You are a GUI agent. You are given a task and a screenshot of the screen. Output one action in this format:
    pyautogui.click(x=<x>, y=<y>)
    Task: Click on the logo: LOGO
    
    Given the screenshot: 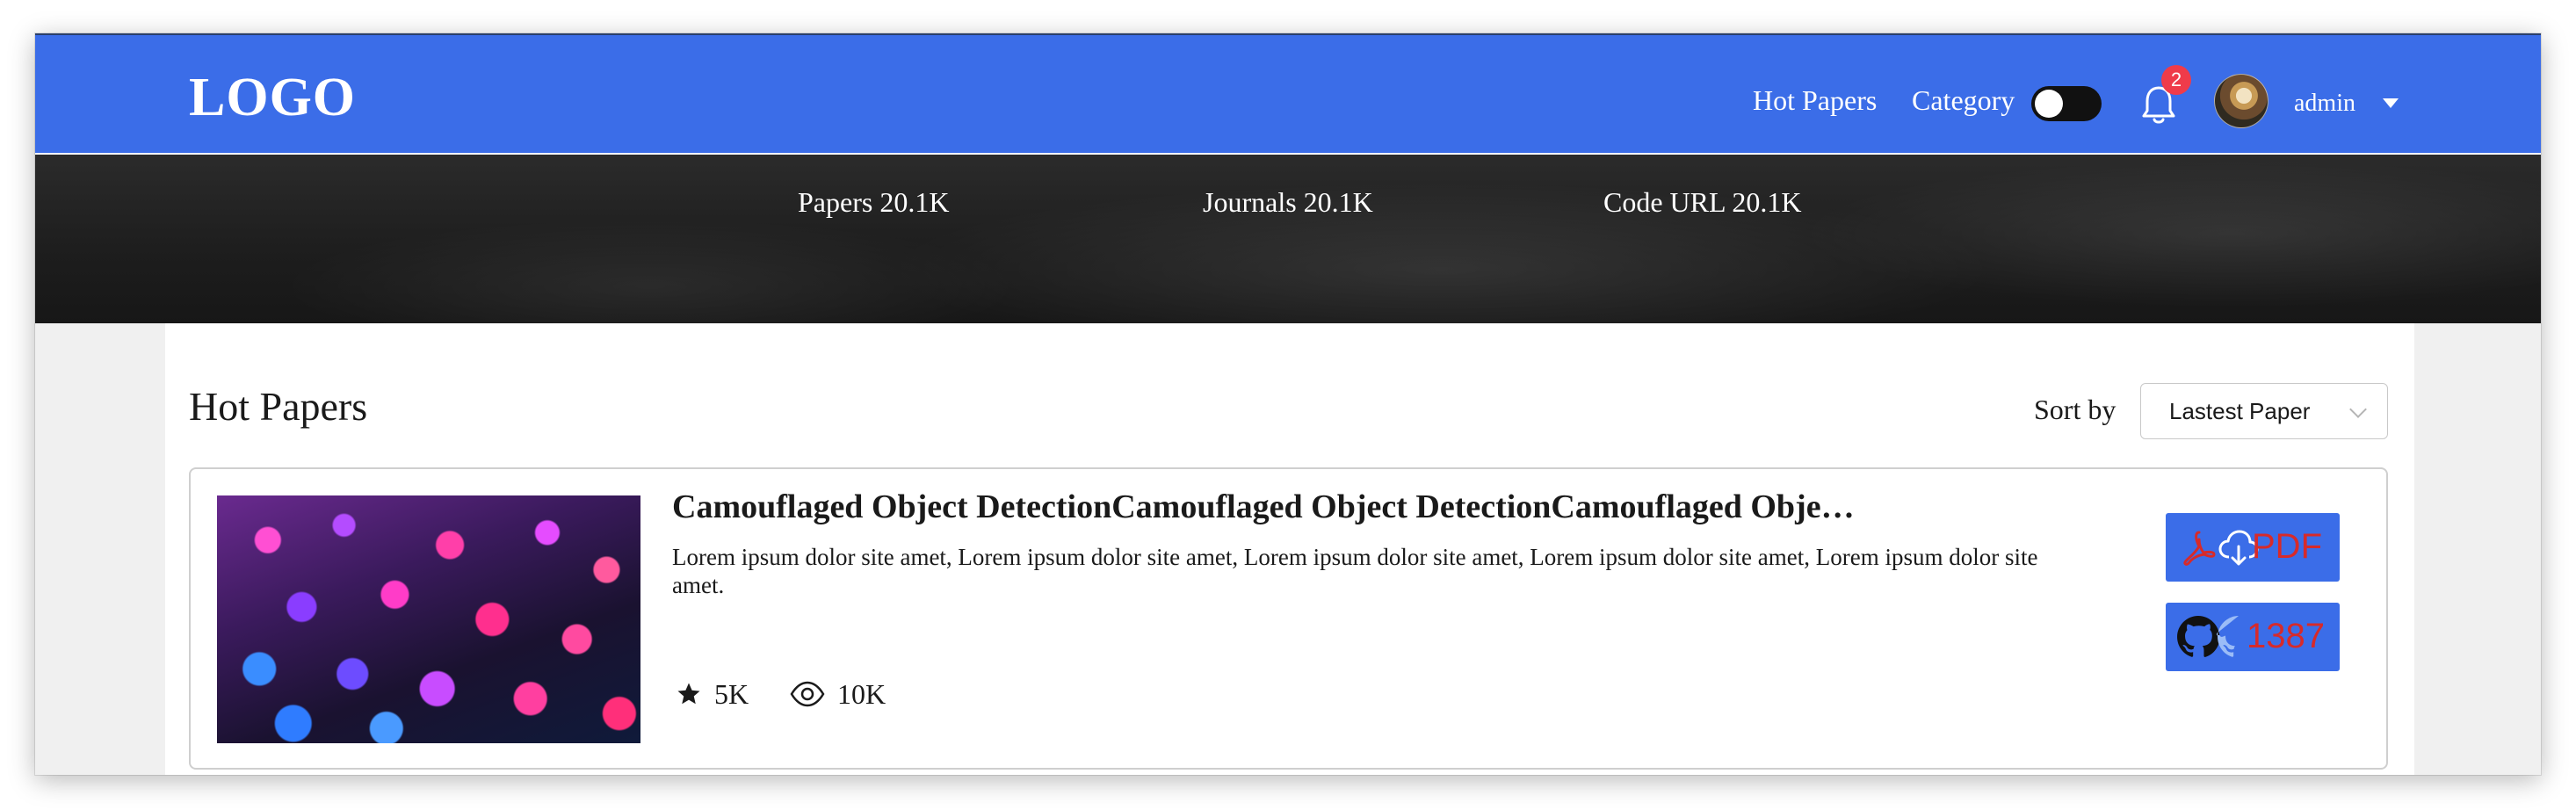 What is the action you would take?
    pyautogui.click(x=272, y=97)
    